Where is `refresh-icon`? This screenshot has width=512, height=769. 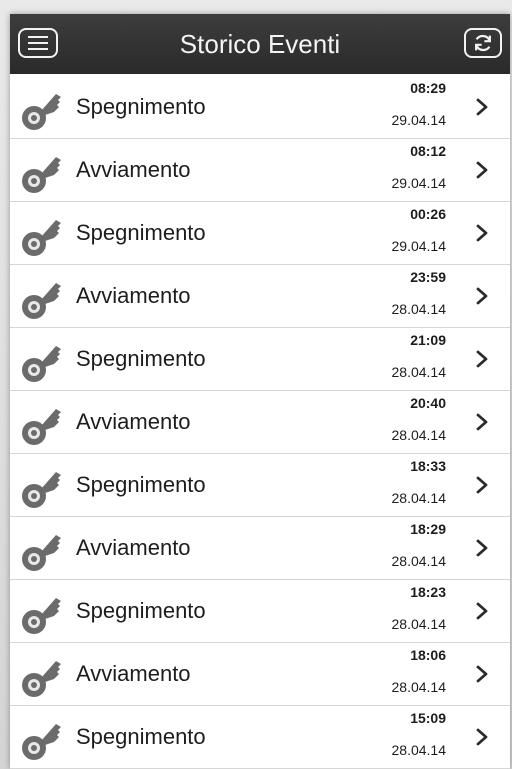 refresh-icon is located at coordinates (483, 43).